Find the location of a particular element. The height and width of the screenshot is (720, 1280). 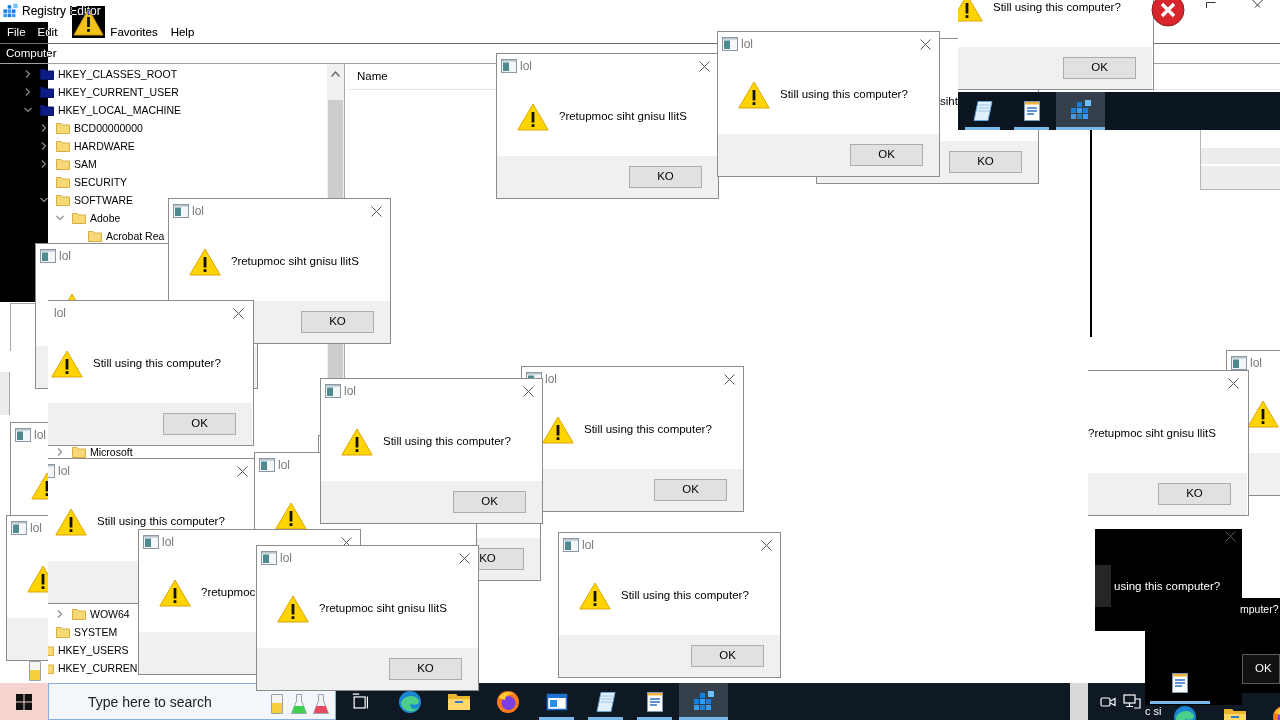

dialog-message: using this computer? is located at coordinates (1167, 587).